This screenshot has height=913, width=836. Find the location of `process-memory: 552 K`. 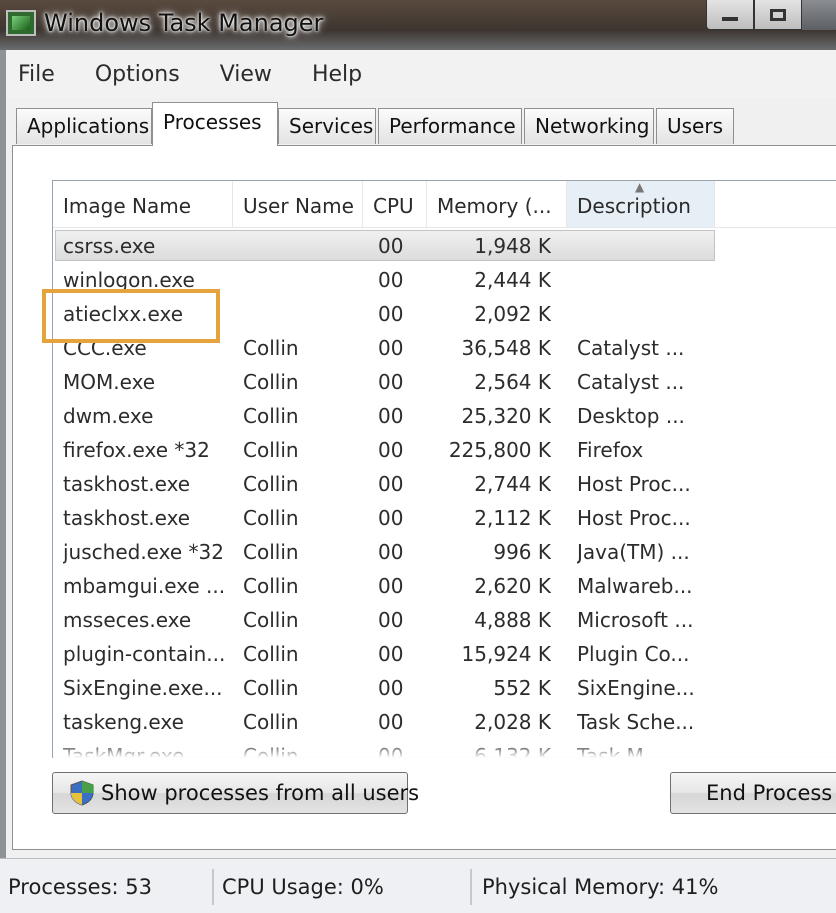

process-memory: 552 K is located at coordinates (522, 688).